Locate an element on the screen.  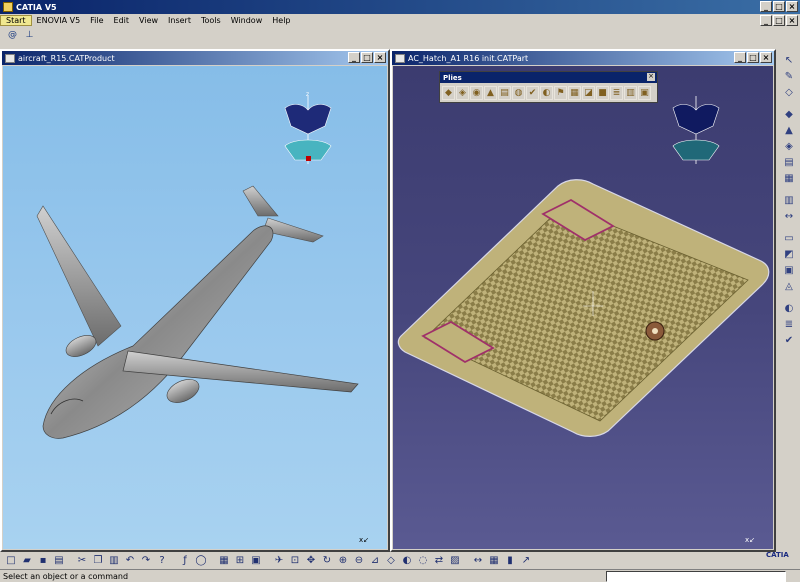
ply-explode-icon: ◍ is located at coordinates (518, 93).